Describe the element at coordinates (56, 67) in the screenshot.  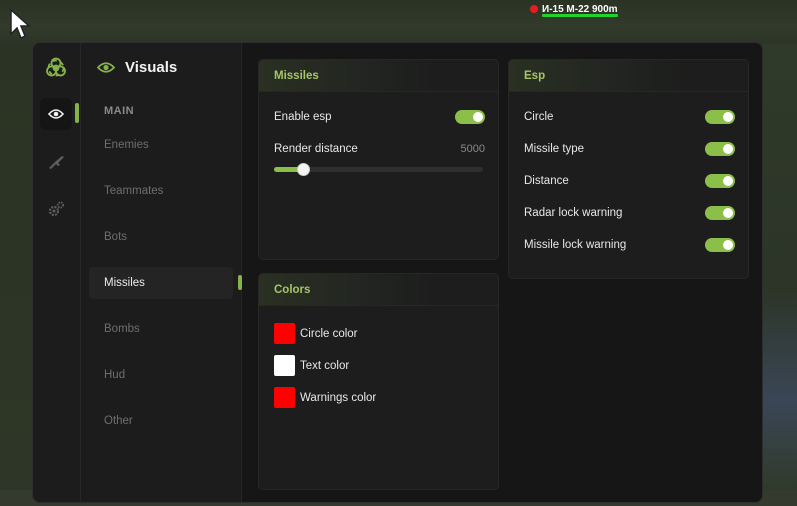
I see `biohazard-icon` at that location.